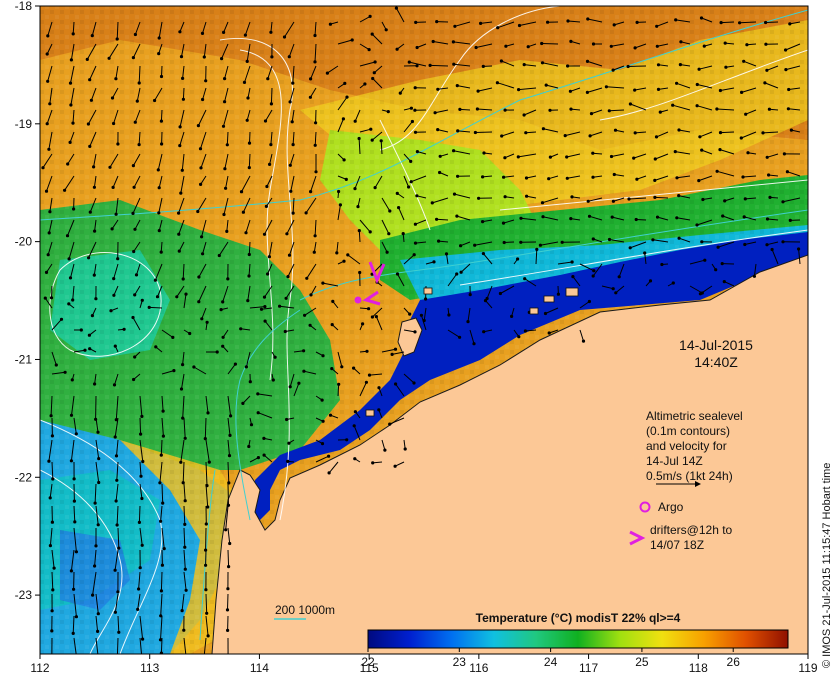  I want to click on colorbar-gradient, so click(578, 639).